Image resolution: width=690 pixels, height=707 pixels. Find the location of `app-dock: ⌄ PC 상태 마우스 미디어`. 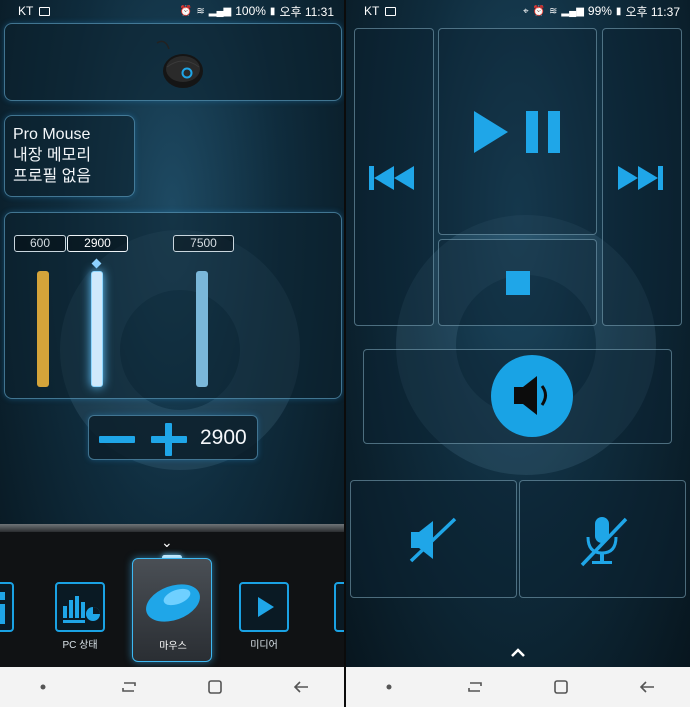

app-dock: ⌄ PC 상태 마우스 미디어 is located at coordinates (172, 599).